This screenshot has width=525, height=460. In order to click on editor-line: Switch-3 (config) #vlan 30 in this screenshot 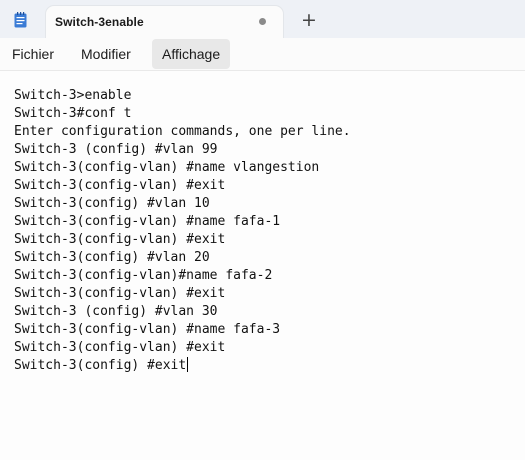, I will do `click(116, 311)`.